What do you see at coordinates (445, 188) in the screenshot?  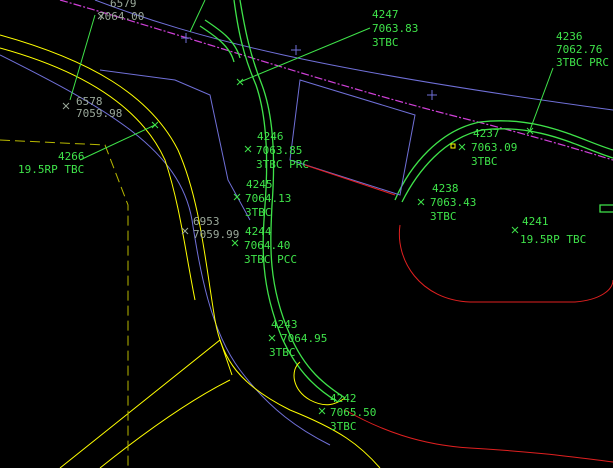 I see `point-label-id: 4238` at bounding box center [445, 188].